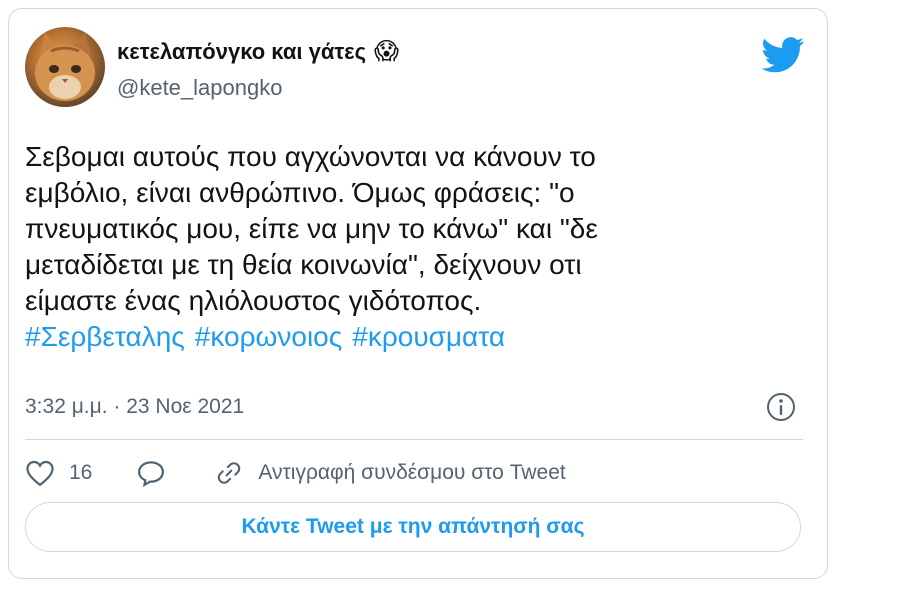 The height and width of the screenshot is (605, 900). I want to click on speech-bubble-icon, so click(151, 474).